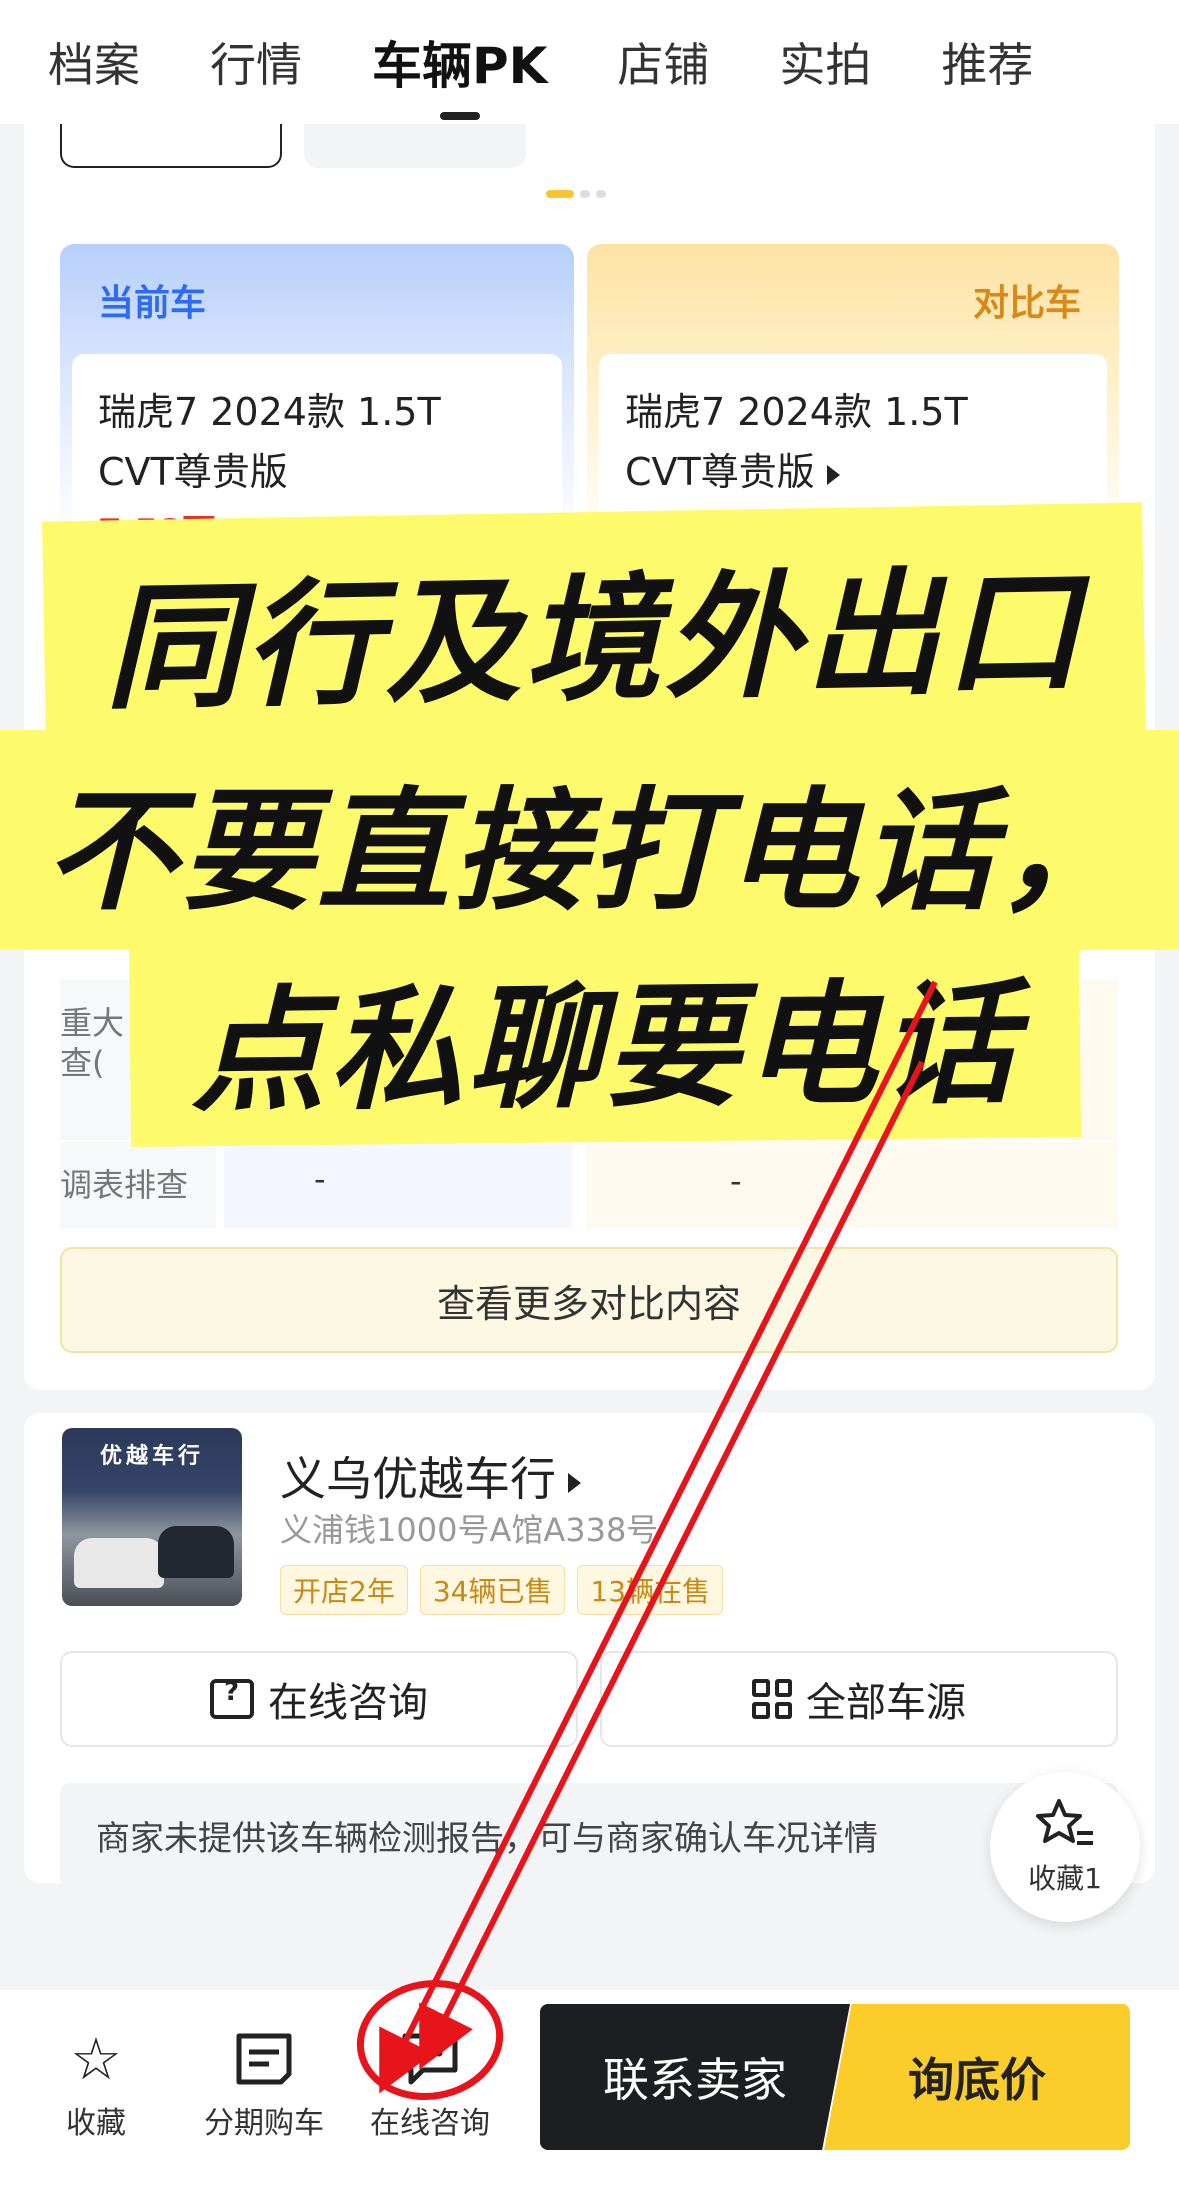  Describe the element at coordinates (492, 1590) in the screenshot. I see `store-badge-sold: 34辆已售` at that location.